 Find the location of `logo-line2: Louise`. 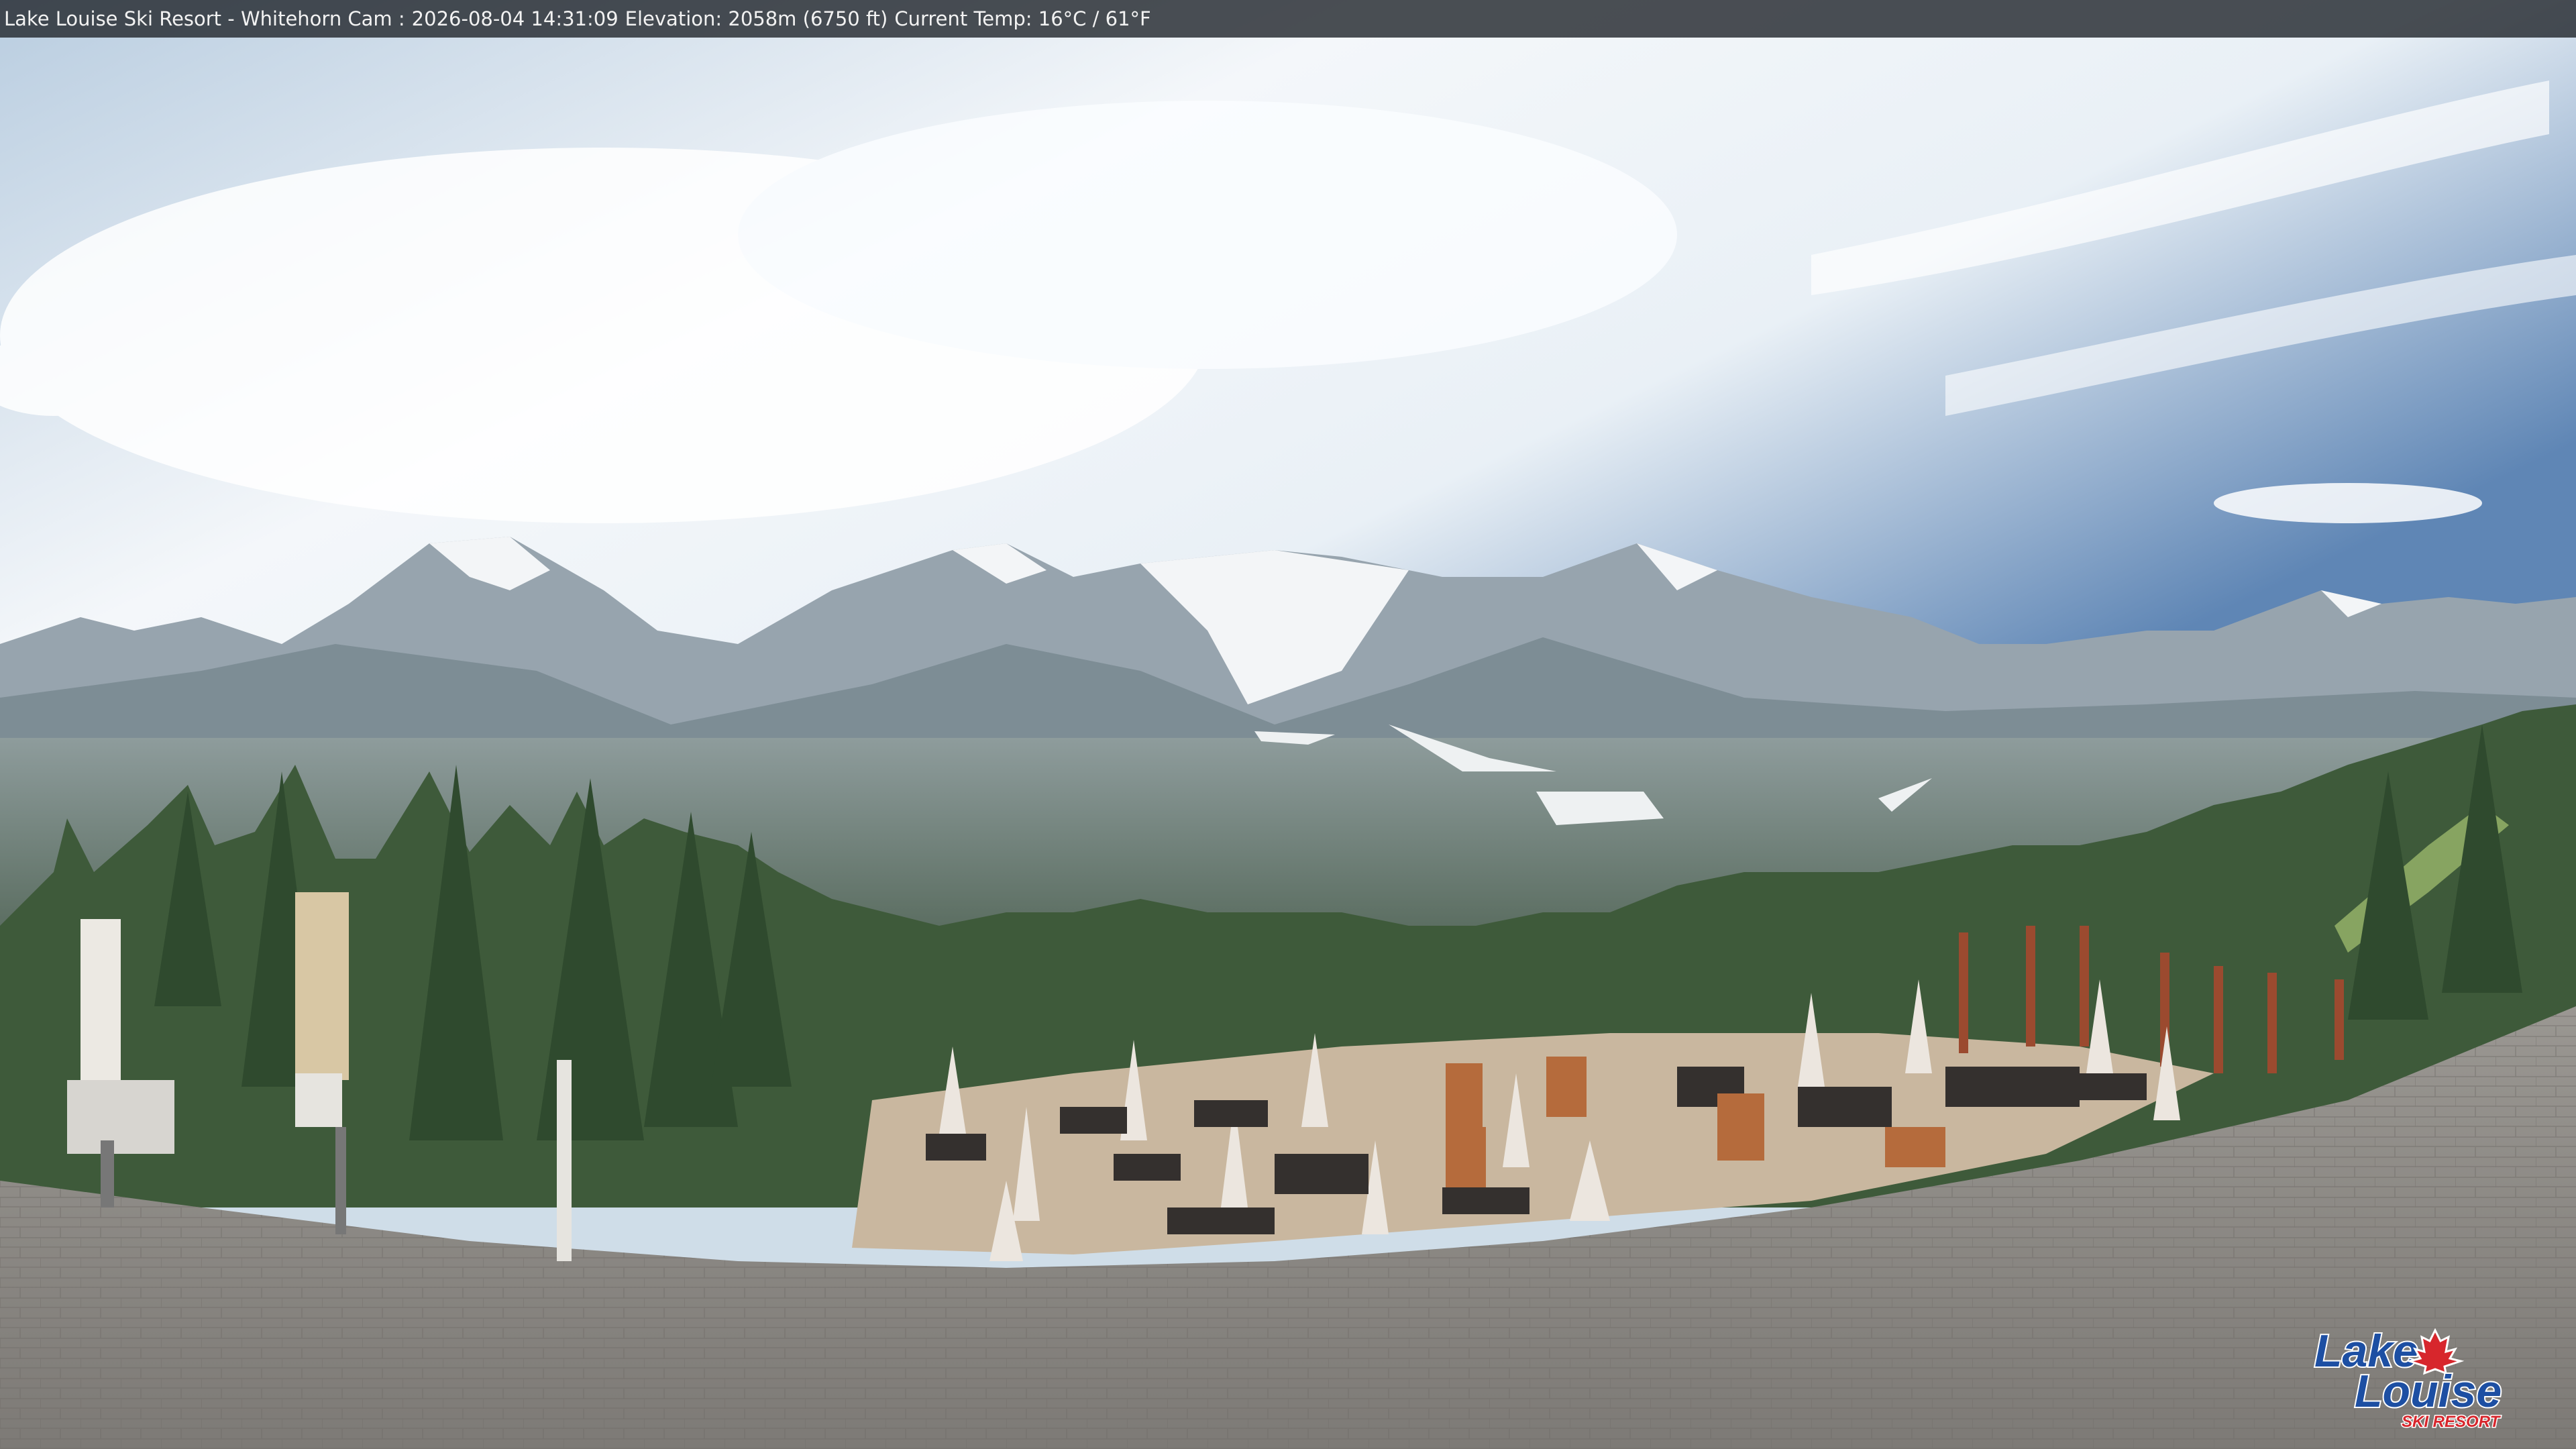

logo-line2: Louise is located at coordinates (2428, 1391).